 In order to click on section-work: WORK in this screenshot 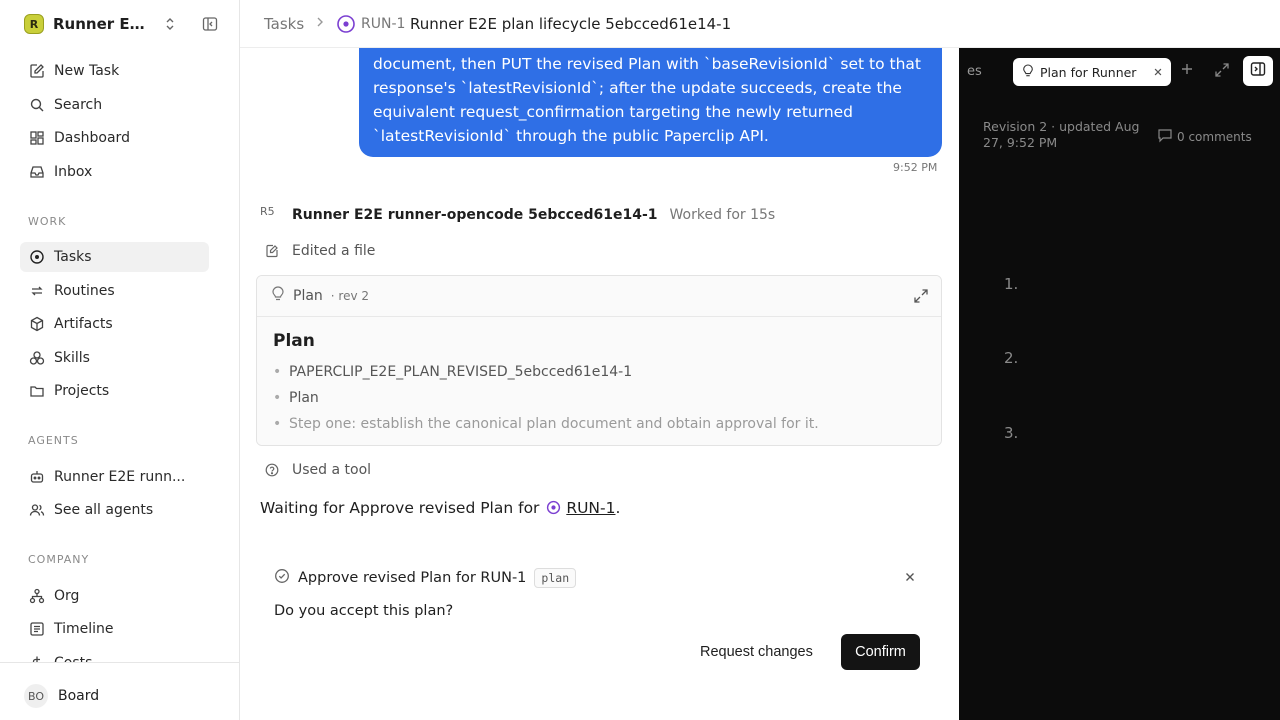, I will do `click(47, 221)`.